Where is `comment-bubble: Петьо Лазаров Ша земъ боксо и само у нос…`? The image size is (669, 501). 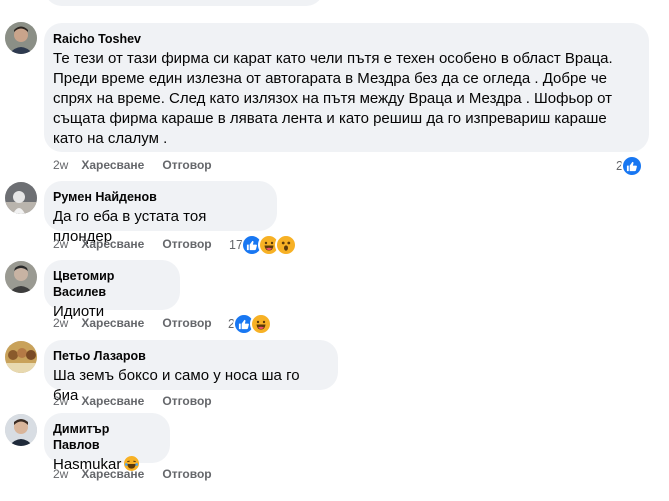
comment-bubble: Петьо Лазаров Ша земъ боксо и само у нос… is located at coordinates (191, 372).